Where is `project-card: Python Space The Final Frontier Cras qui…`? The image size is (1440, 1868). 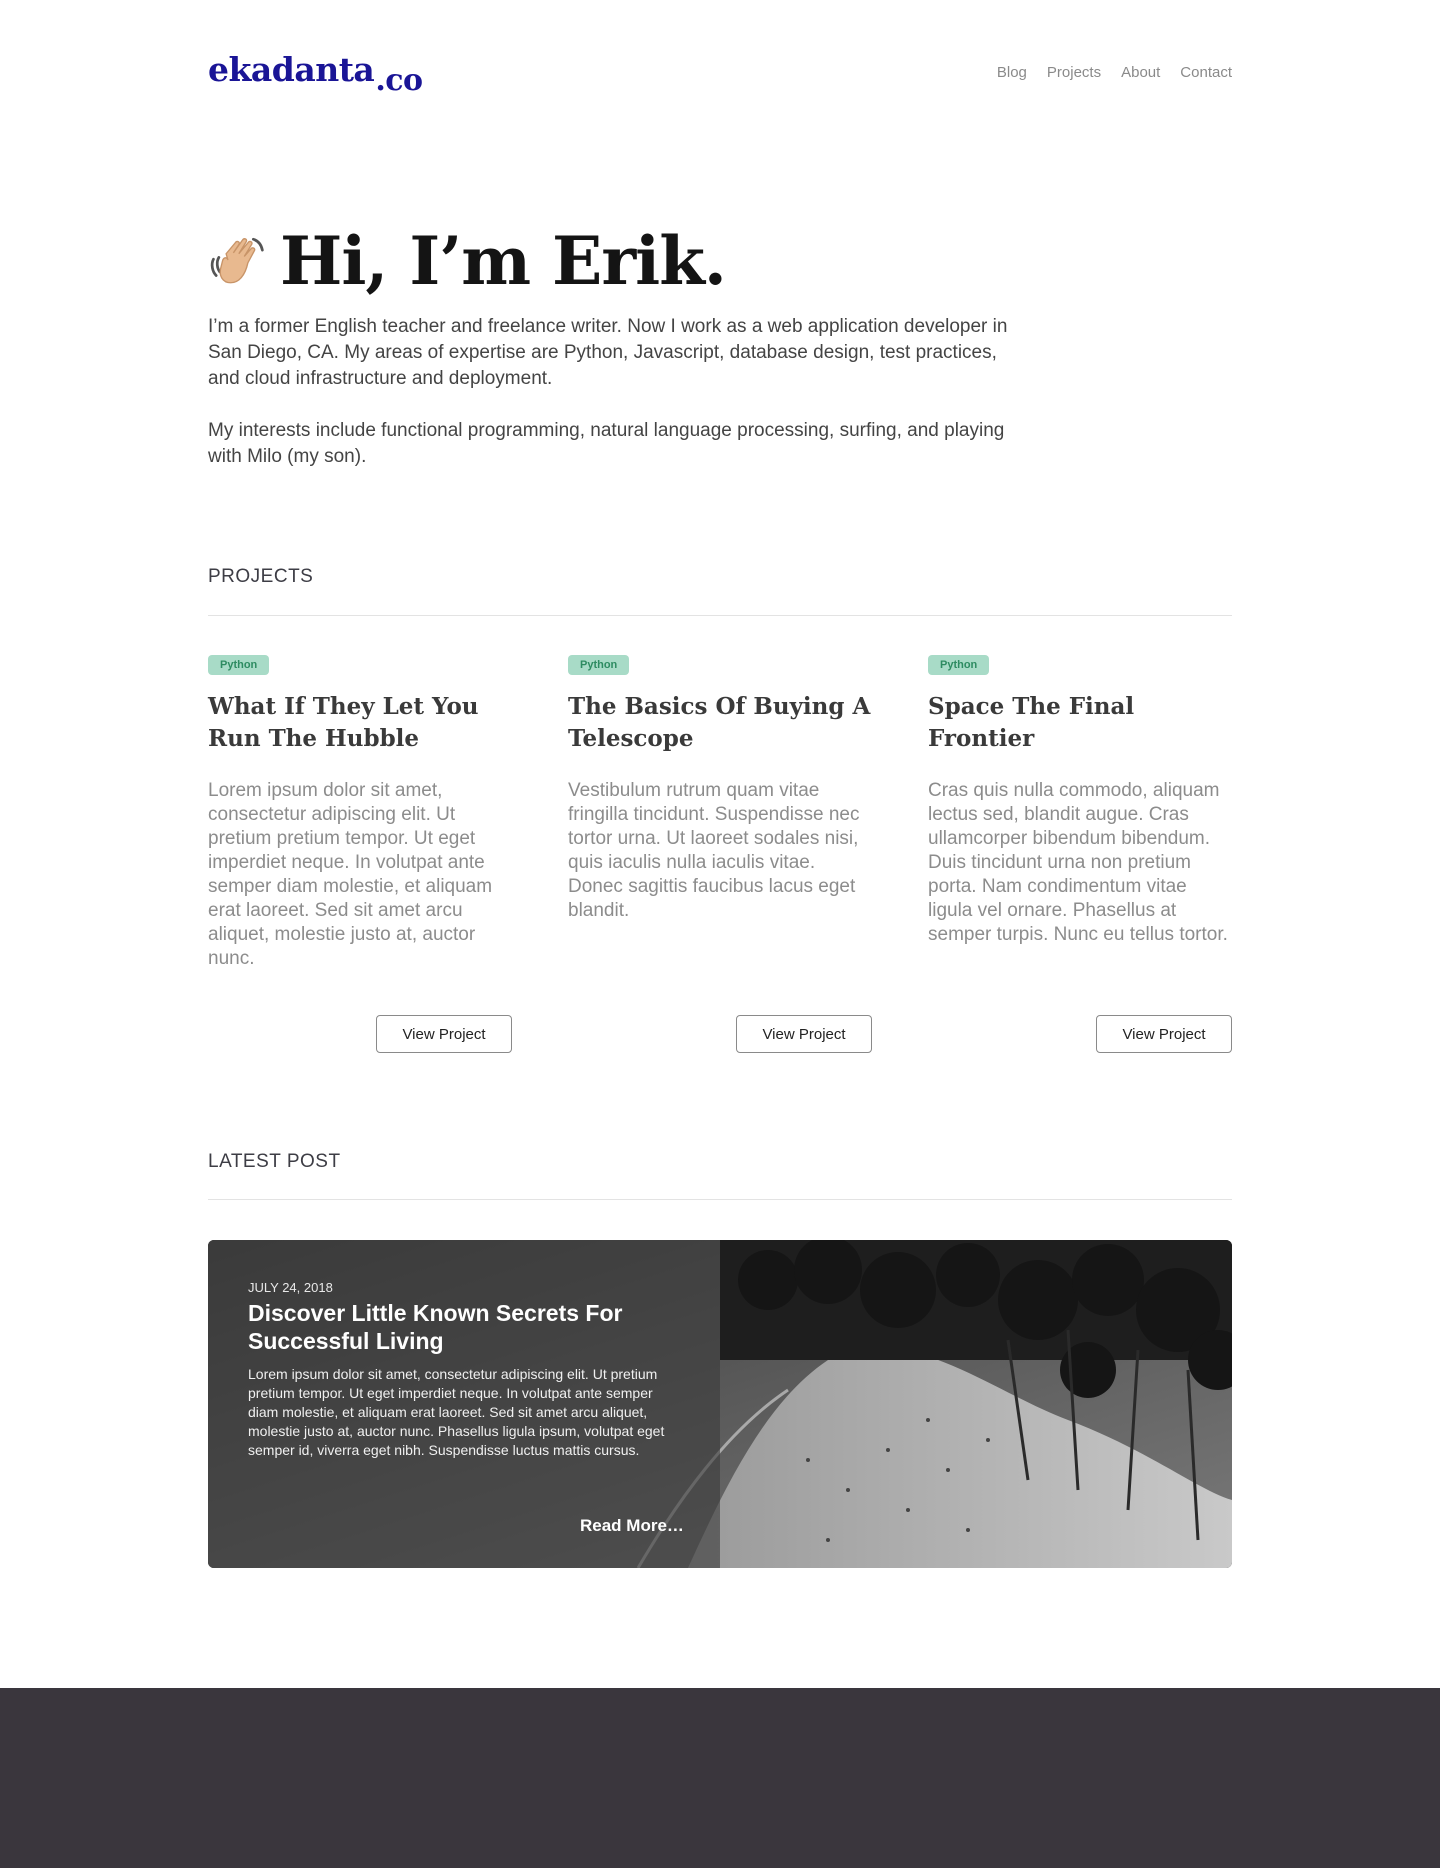 project-card: Python Space The Final Frontier Cras qui… is located at coordinates (1080, 855).